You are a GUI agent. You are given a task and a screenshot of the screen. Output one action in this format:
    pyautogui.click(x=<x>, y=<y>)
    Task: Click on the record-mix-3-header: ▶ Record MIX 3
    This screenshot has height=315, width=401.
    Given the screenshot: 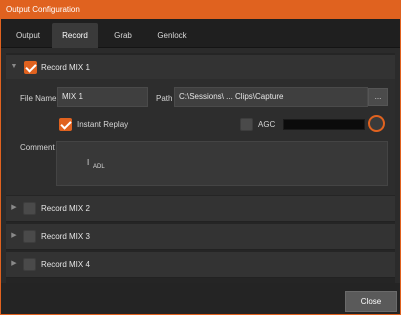 What is the action you would take?
    pyautogui.click(x=200, y=237)
    